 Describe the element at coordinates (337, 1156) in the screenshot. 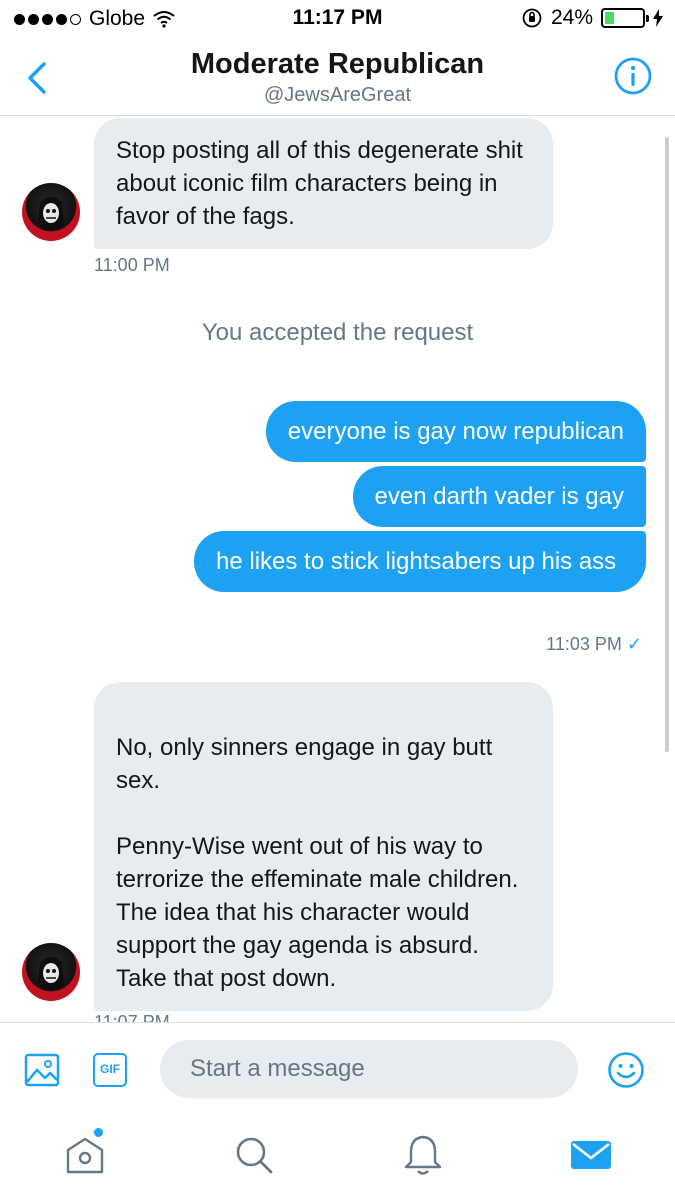

I see `tab-bar` at that location.